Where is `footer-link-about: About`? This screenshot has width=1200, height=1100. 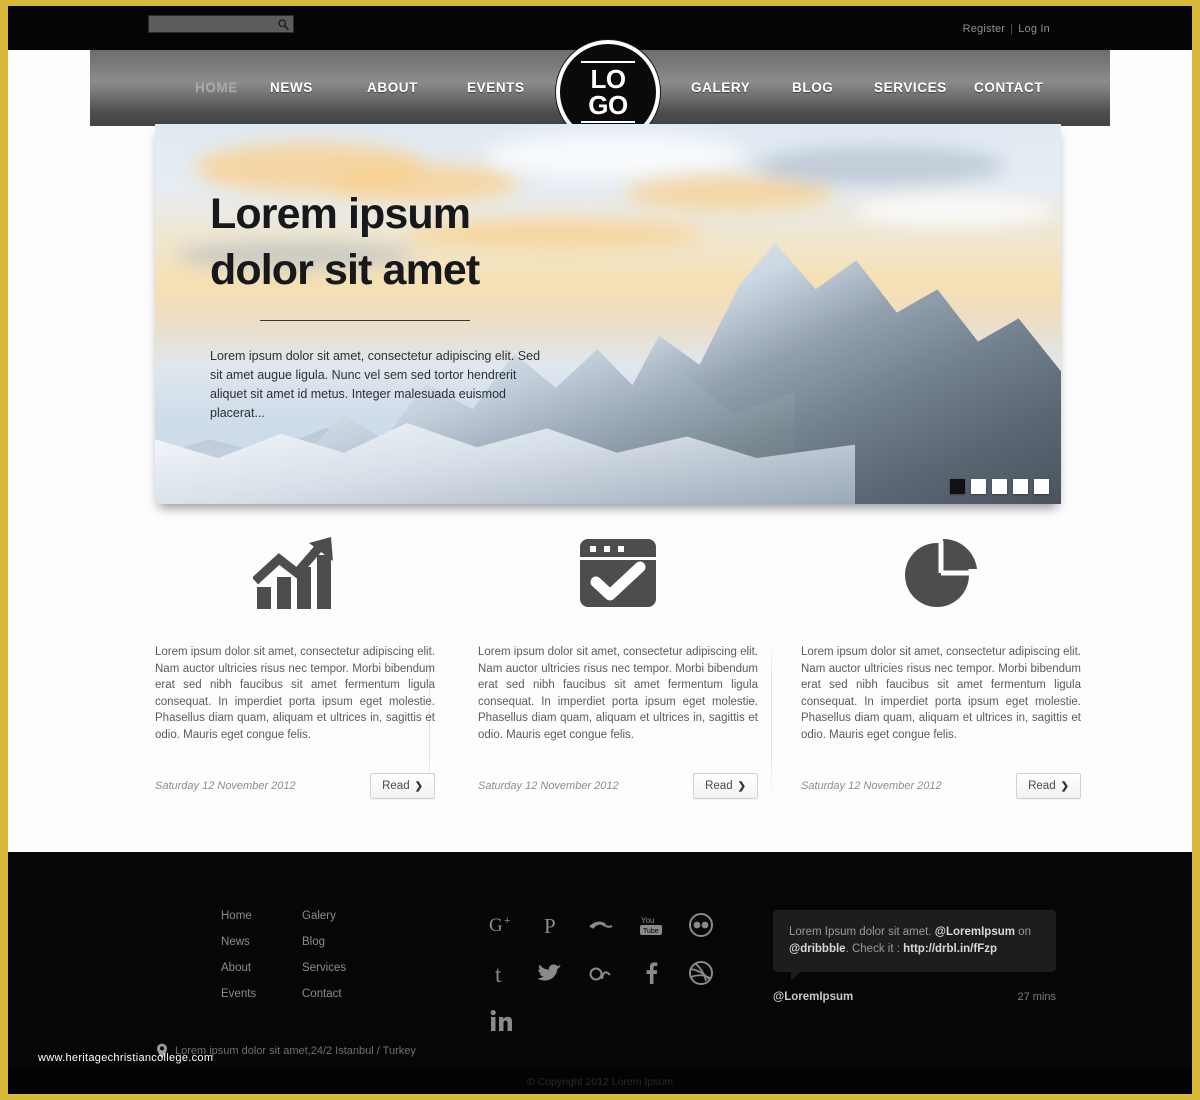 footer-link-about: About is located at coordinates (238, 968).